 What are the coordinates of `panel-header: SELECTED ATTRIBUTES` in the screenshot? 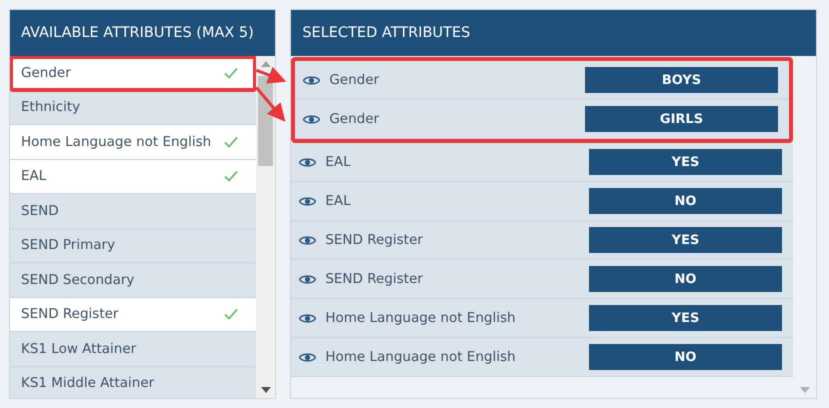 It's located at (553, 33).